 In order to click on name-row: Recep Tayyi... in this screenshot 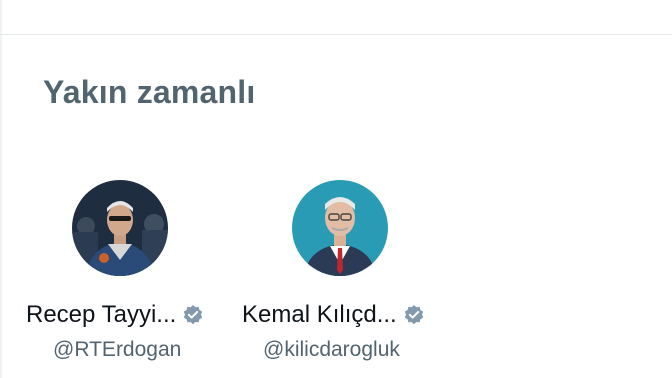, I will do `click(125, 315)`.